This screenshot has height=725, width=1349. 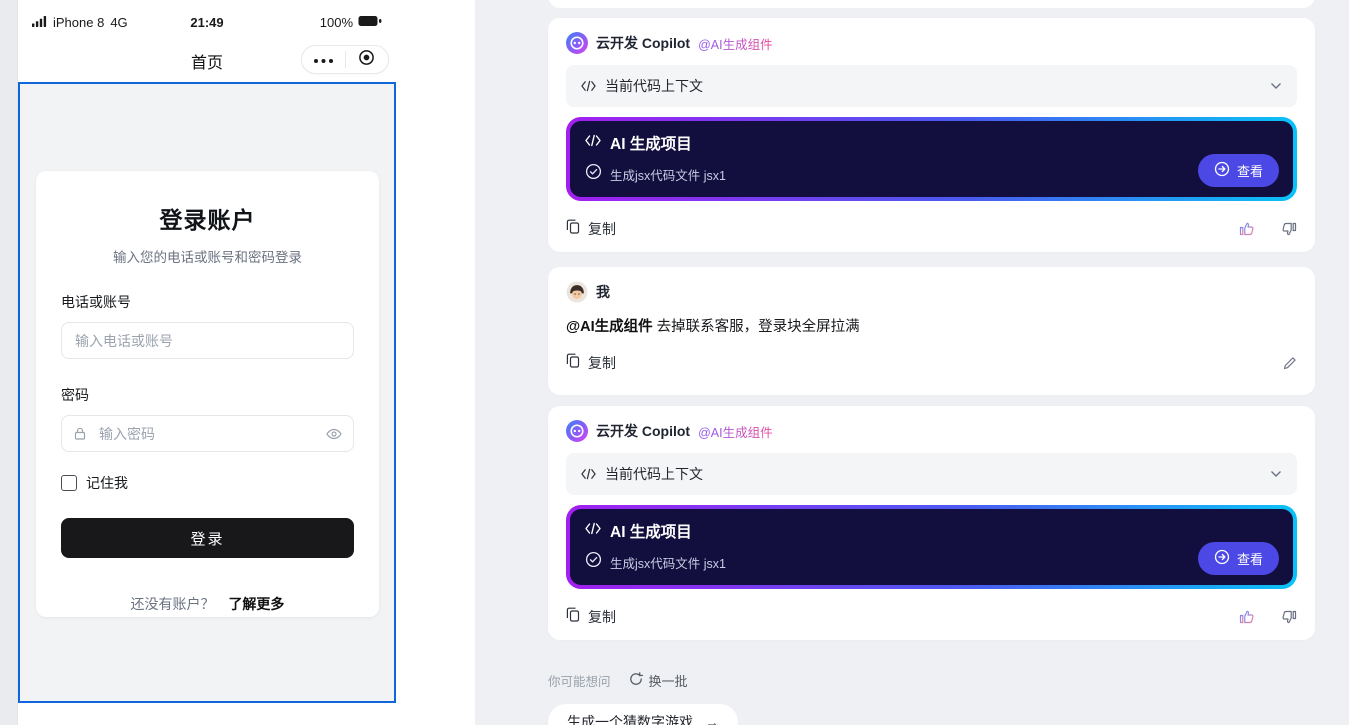 What do you see at coordinates (577, 292) in the screenshot?
I see `user-avatar` at bounding box center [577, 292].